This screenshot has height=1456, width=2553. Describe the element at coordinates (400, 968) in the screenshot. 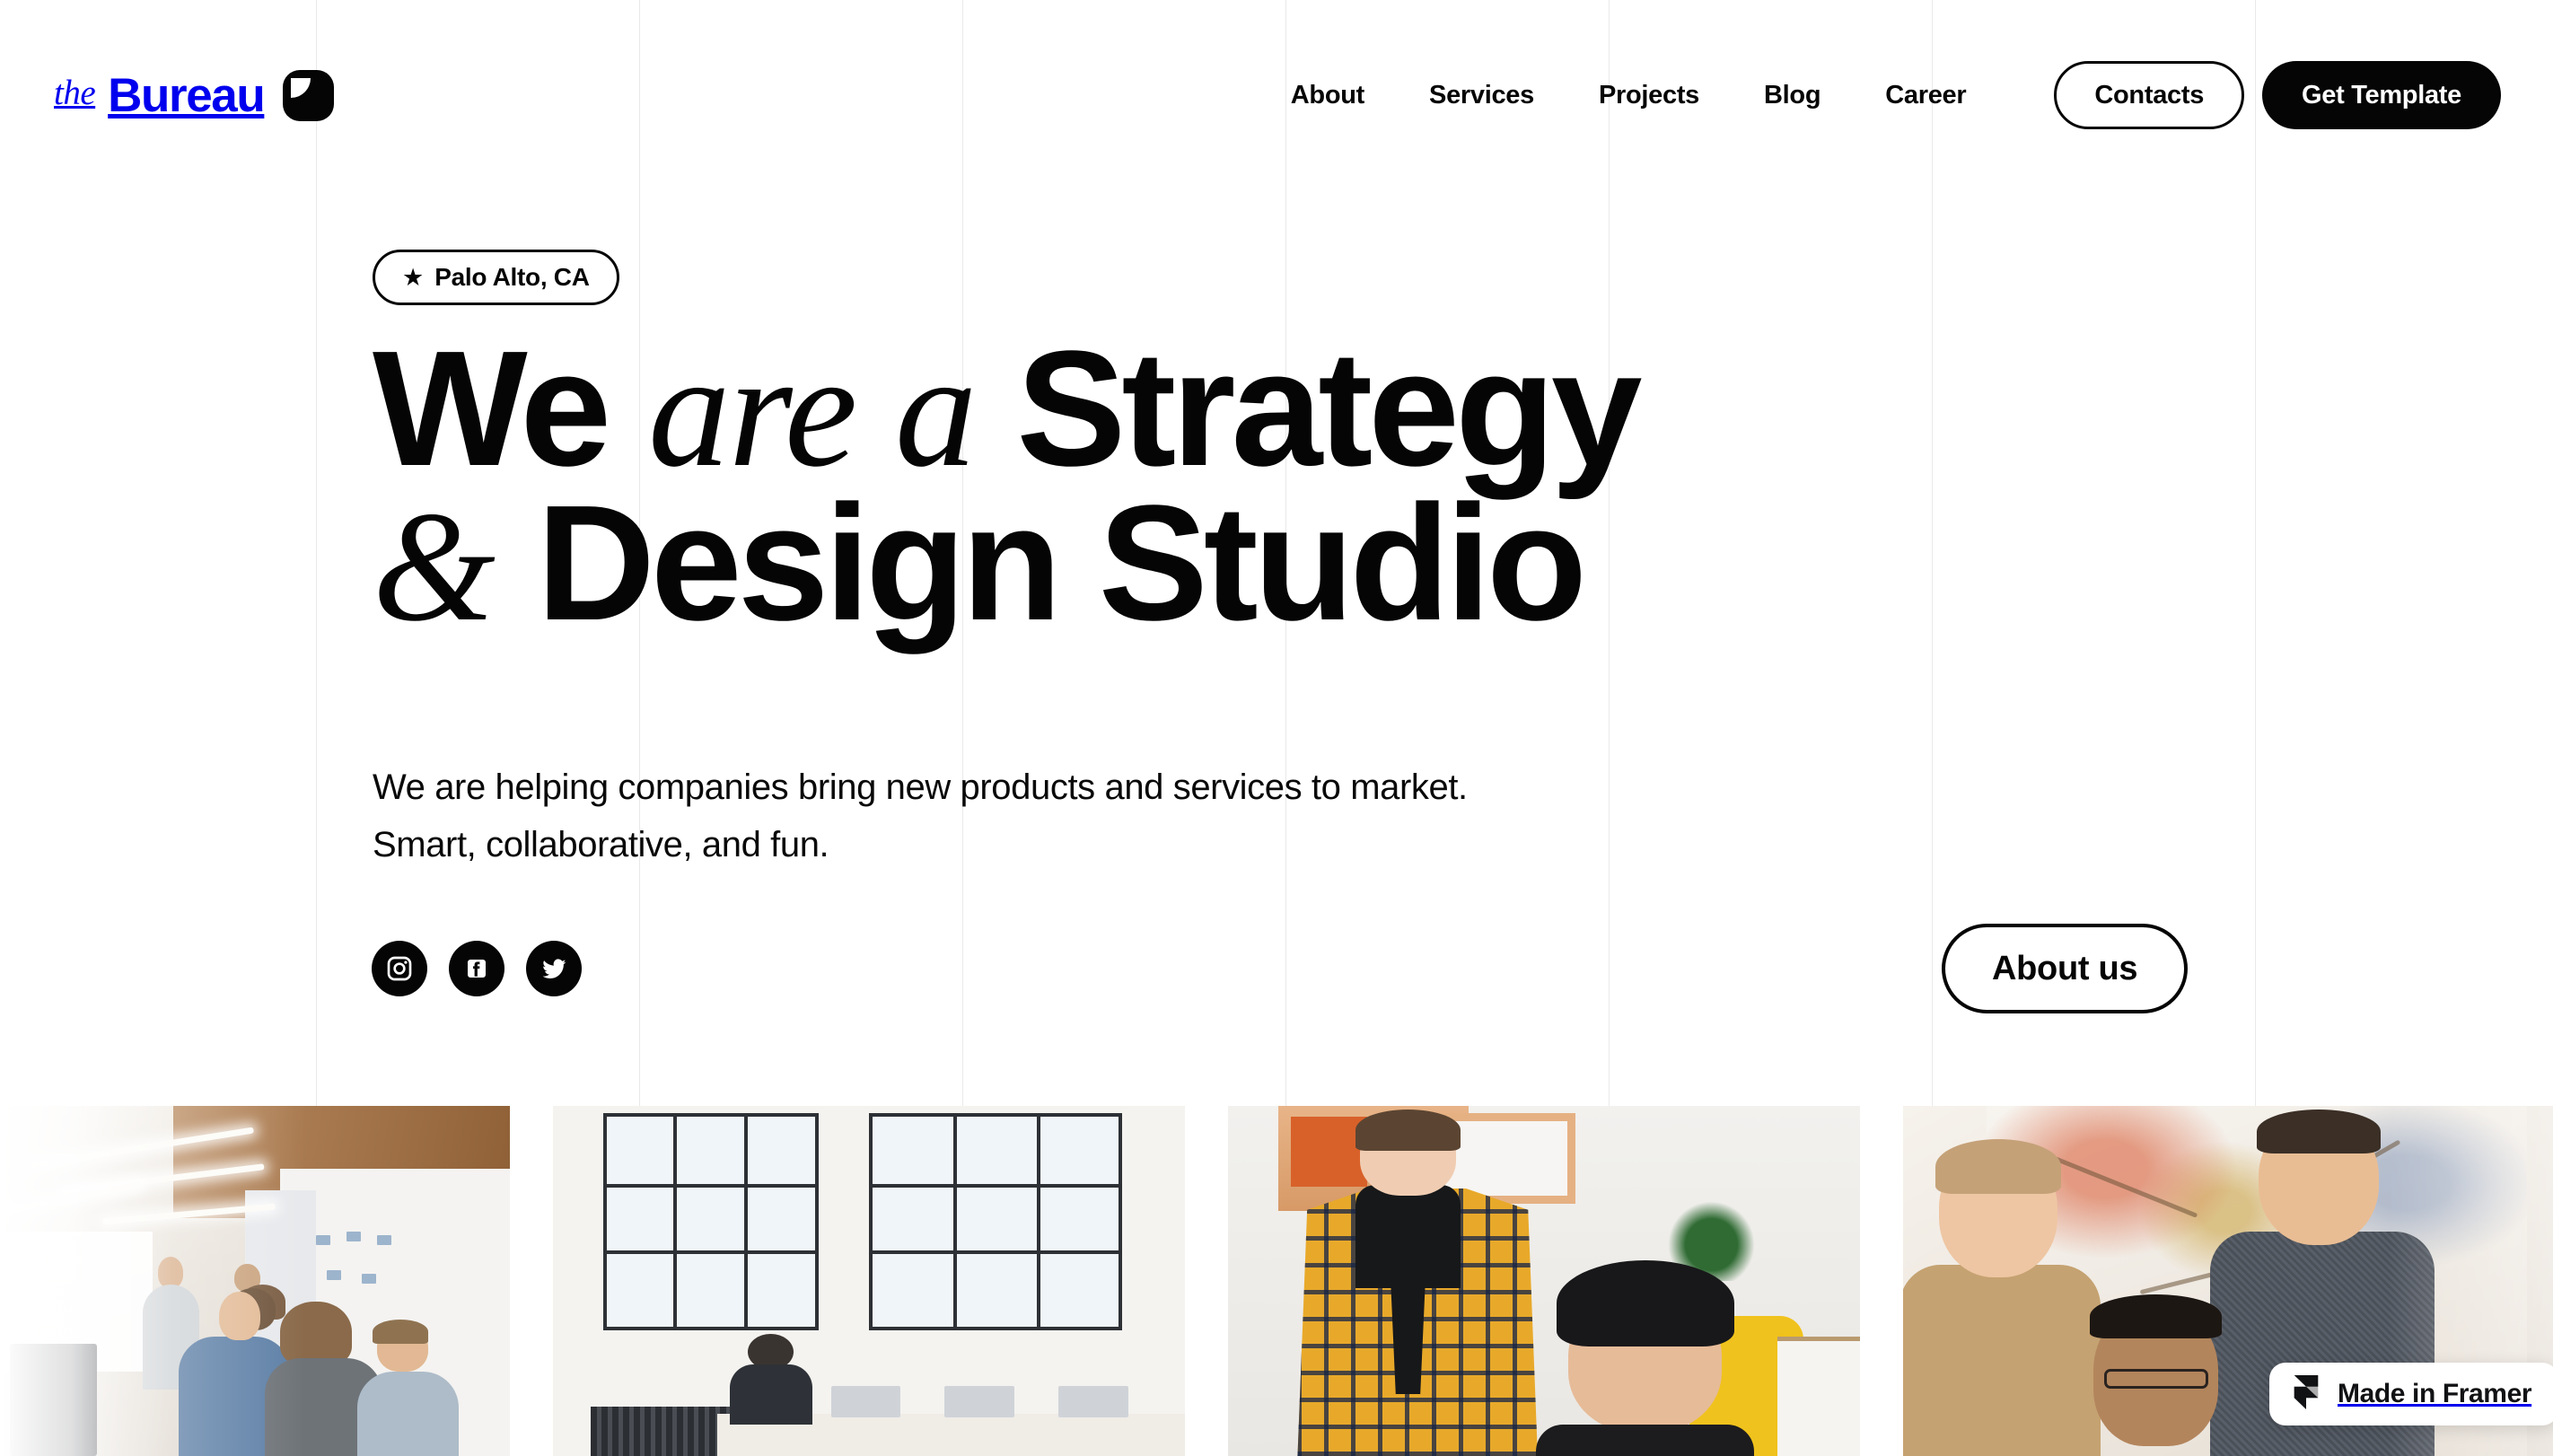

I see `instagram-icon` at that location.